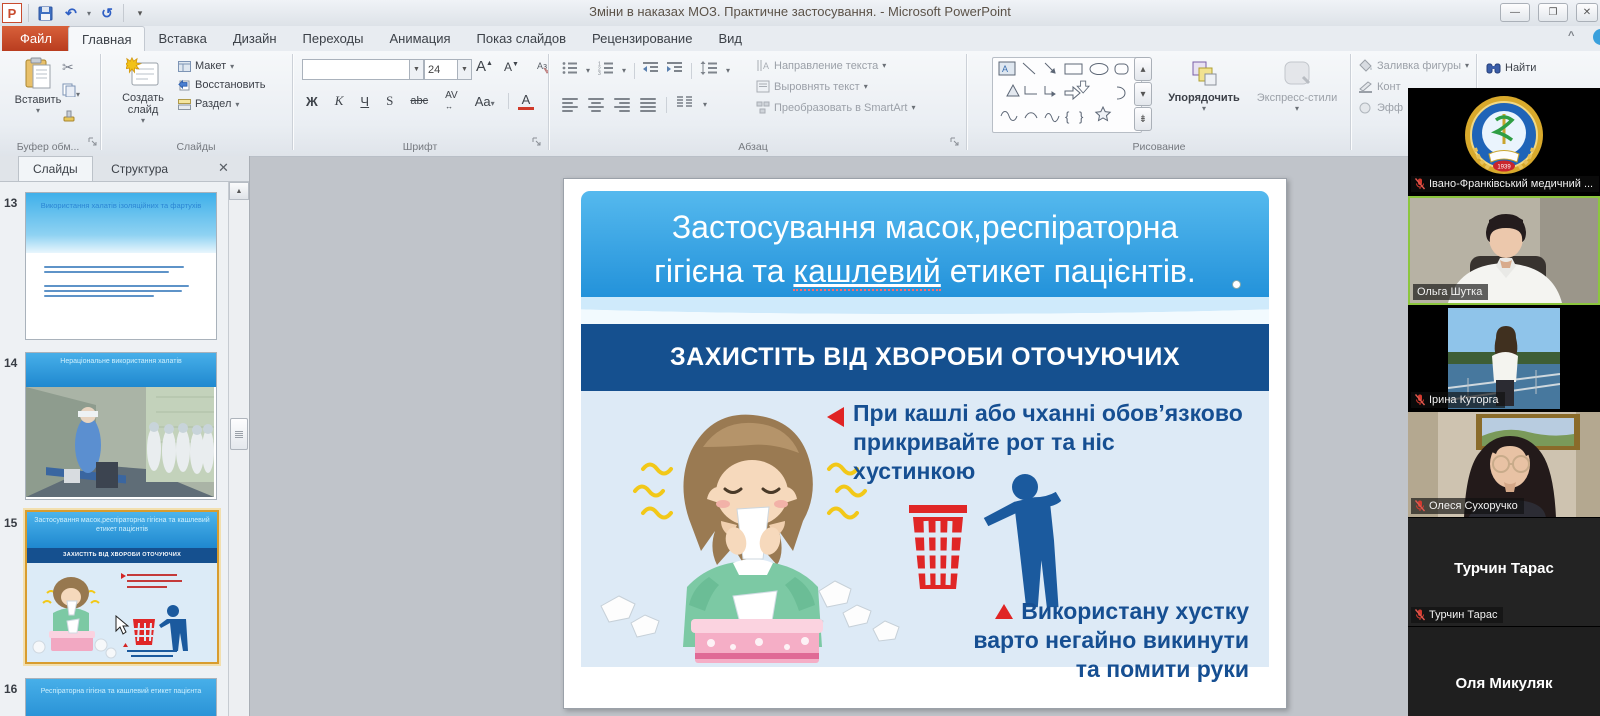  I want to click on tab-animations: Анимация, so click(420, 38).